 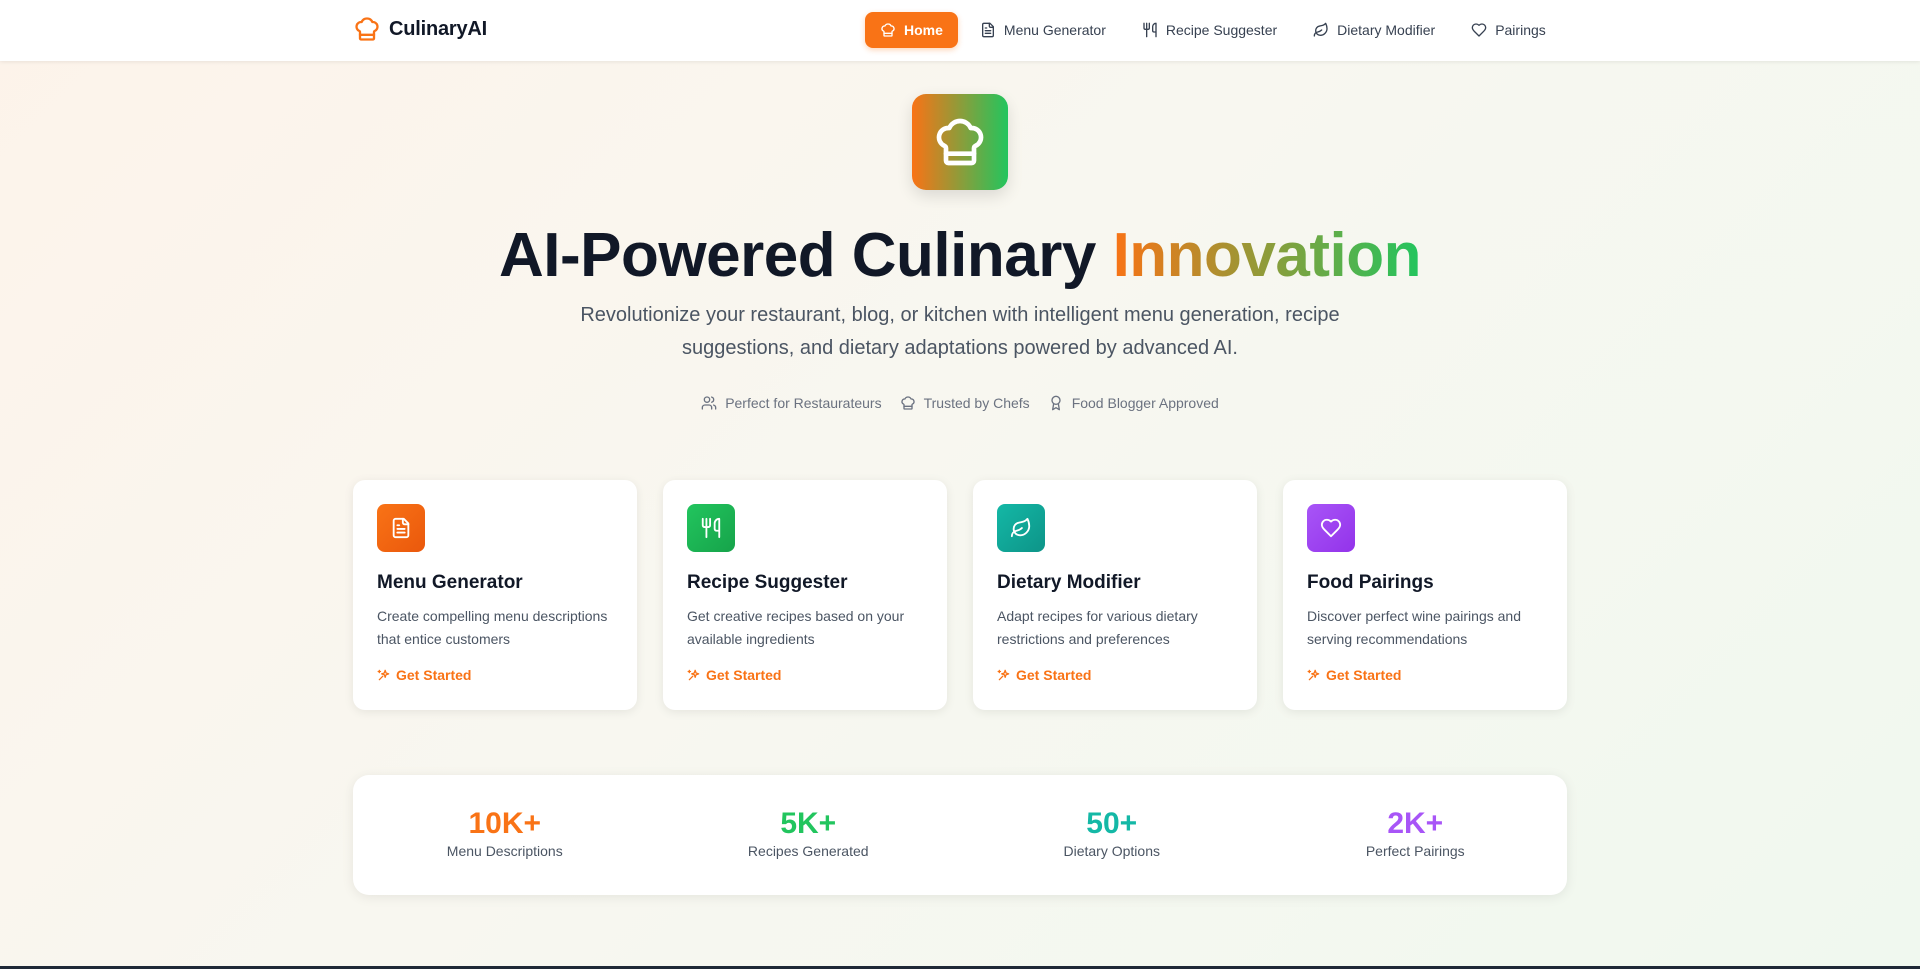 I want to click on badge-chefs: Trusted by Chefs, so click(x=965, y=403).